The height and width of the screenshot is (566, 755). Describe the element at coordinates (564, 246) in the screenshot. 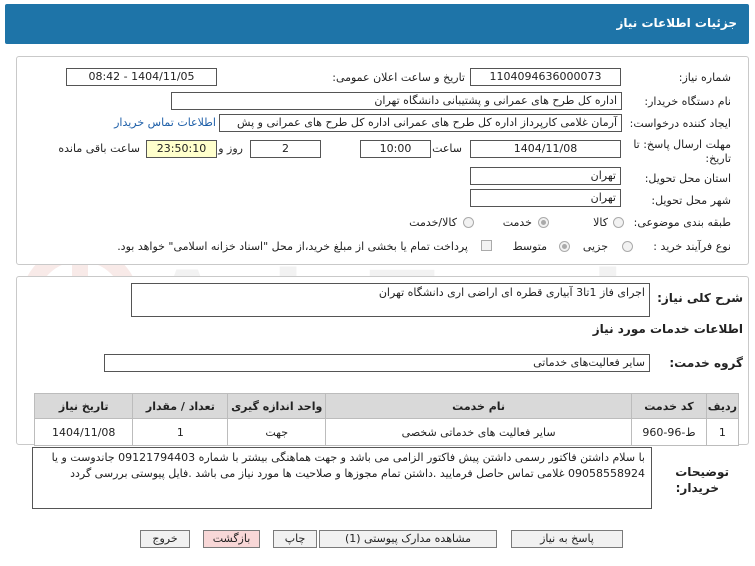

I see `radio-medium` at that location.